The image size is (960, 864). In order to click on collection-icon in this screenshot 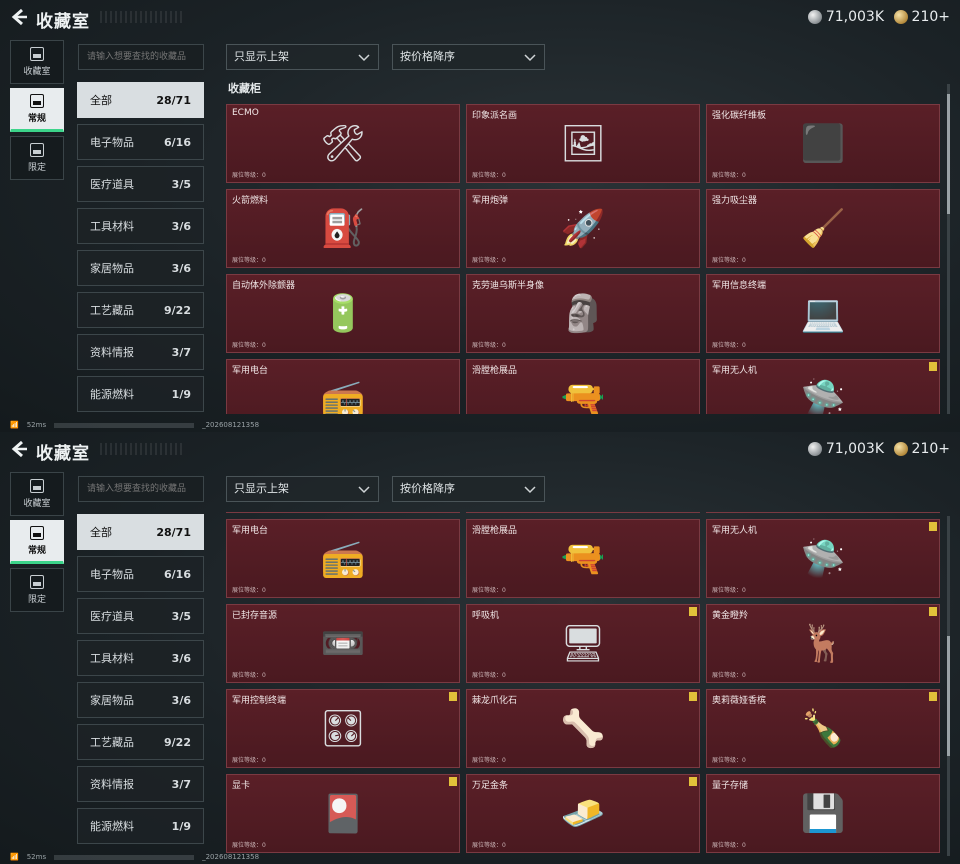, I will do `click(37, 486)`.